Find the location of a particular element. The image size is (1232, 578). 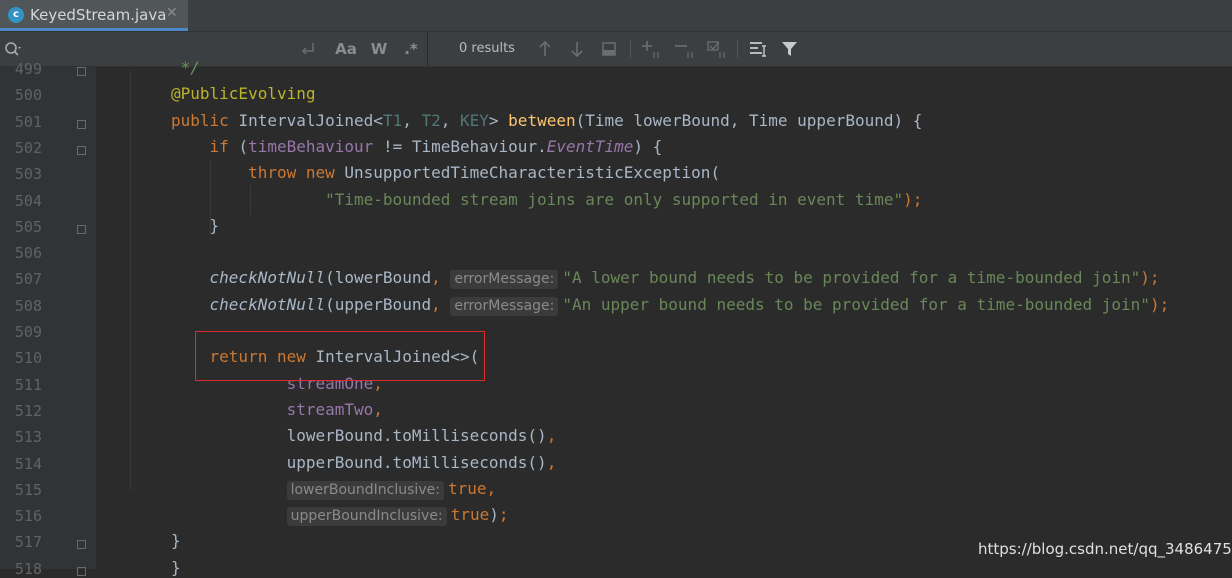

close-icon: ✕ is located at coordinates (172, 13).